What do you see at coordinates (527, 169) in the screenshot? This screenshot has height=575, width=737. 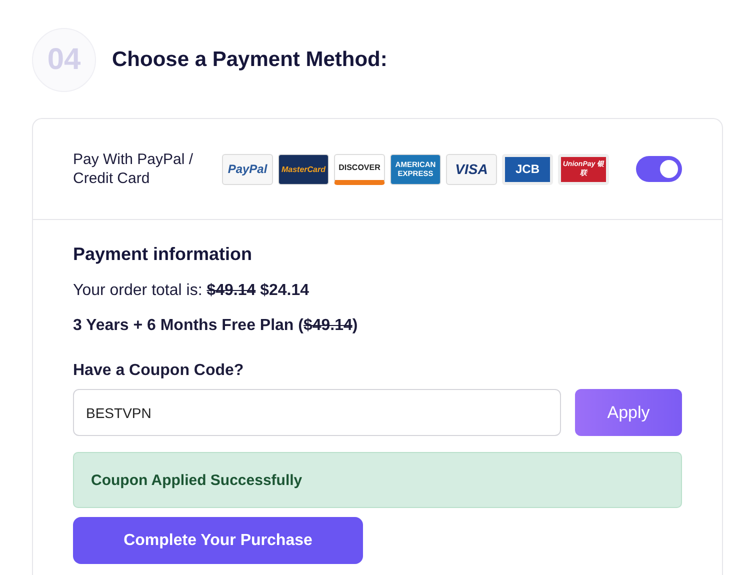 I see `card-logo: JCB` at bounding box center [527, 169].